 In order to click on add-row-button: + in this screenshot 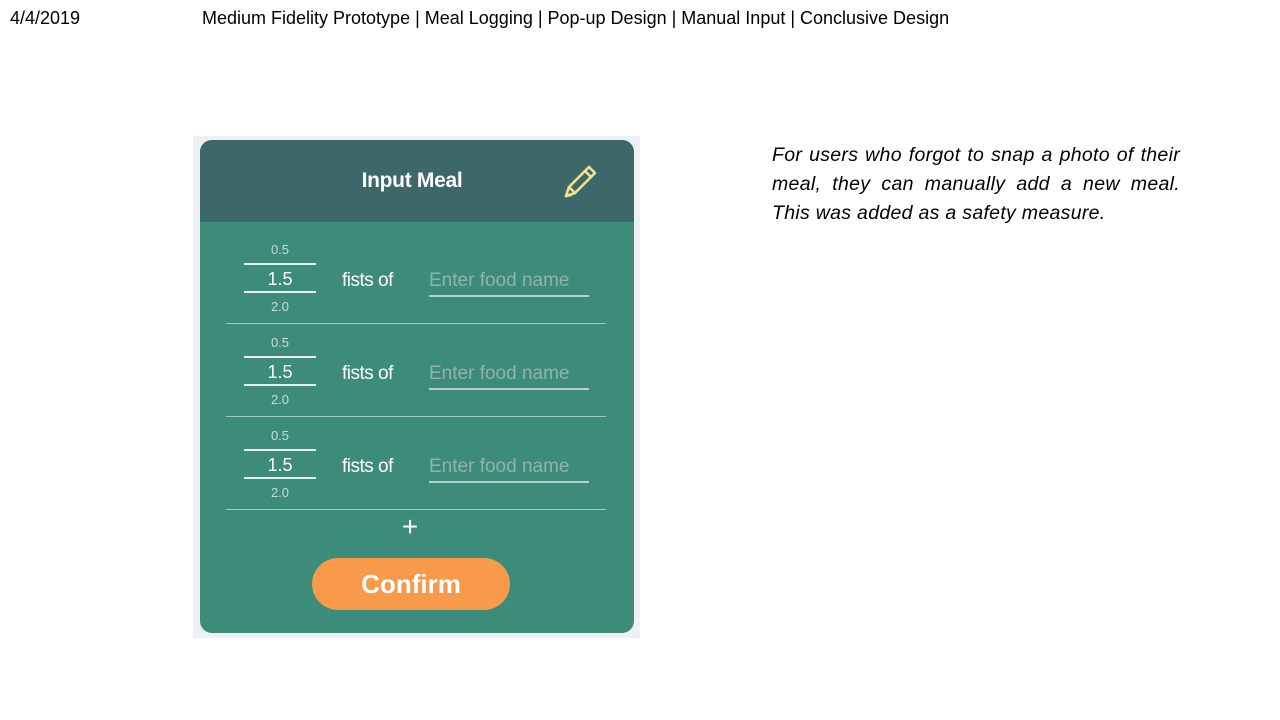, I will do `click(410, 527)`.